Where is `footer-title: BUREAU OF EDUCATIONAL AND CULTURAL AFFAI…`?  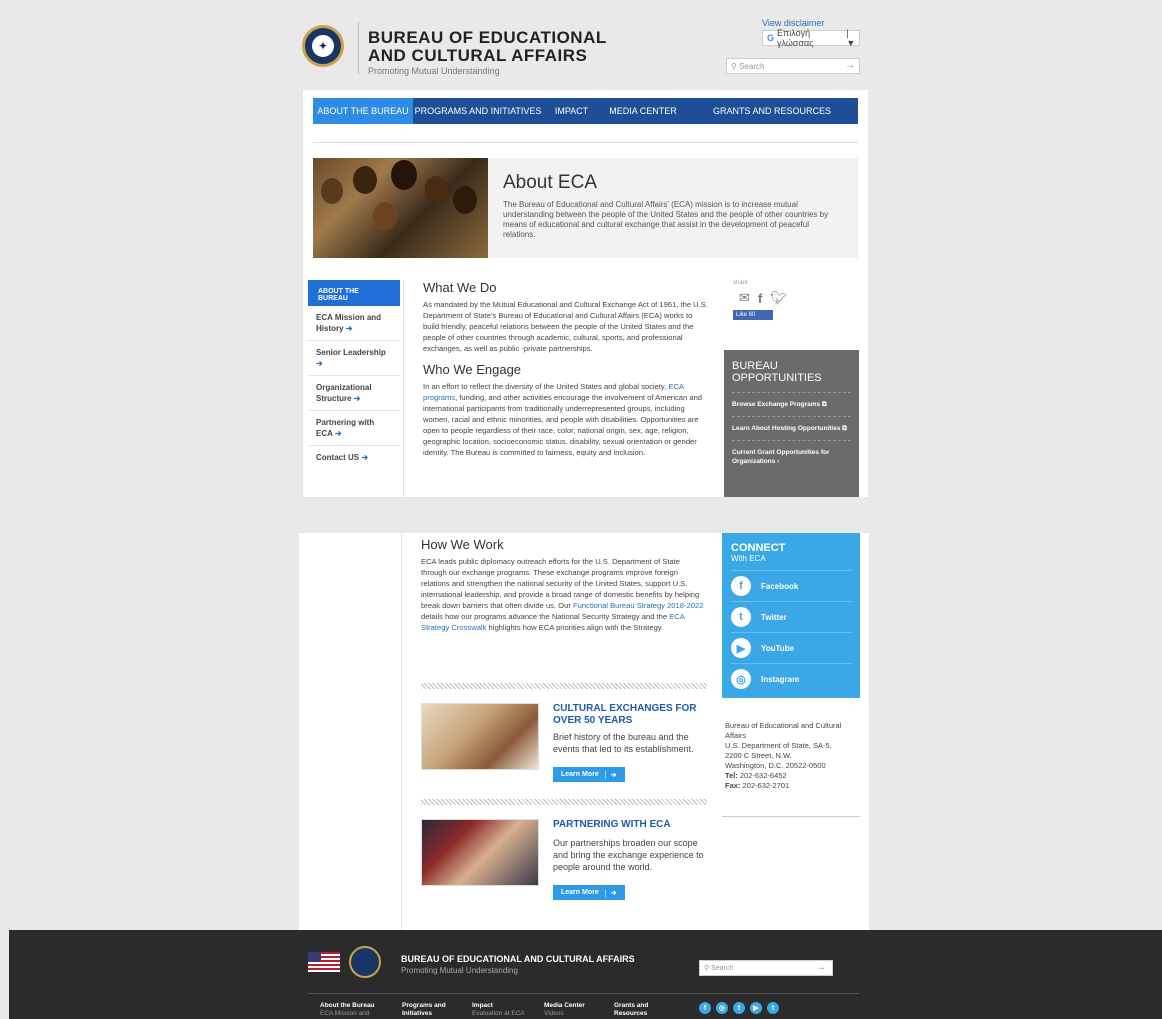 footer-title: BUREAU OF EDUCATIONAL AND CULTURAL AFFAI… is located at coordinates (518, 959).